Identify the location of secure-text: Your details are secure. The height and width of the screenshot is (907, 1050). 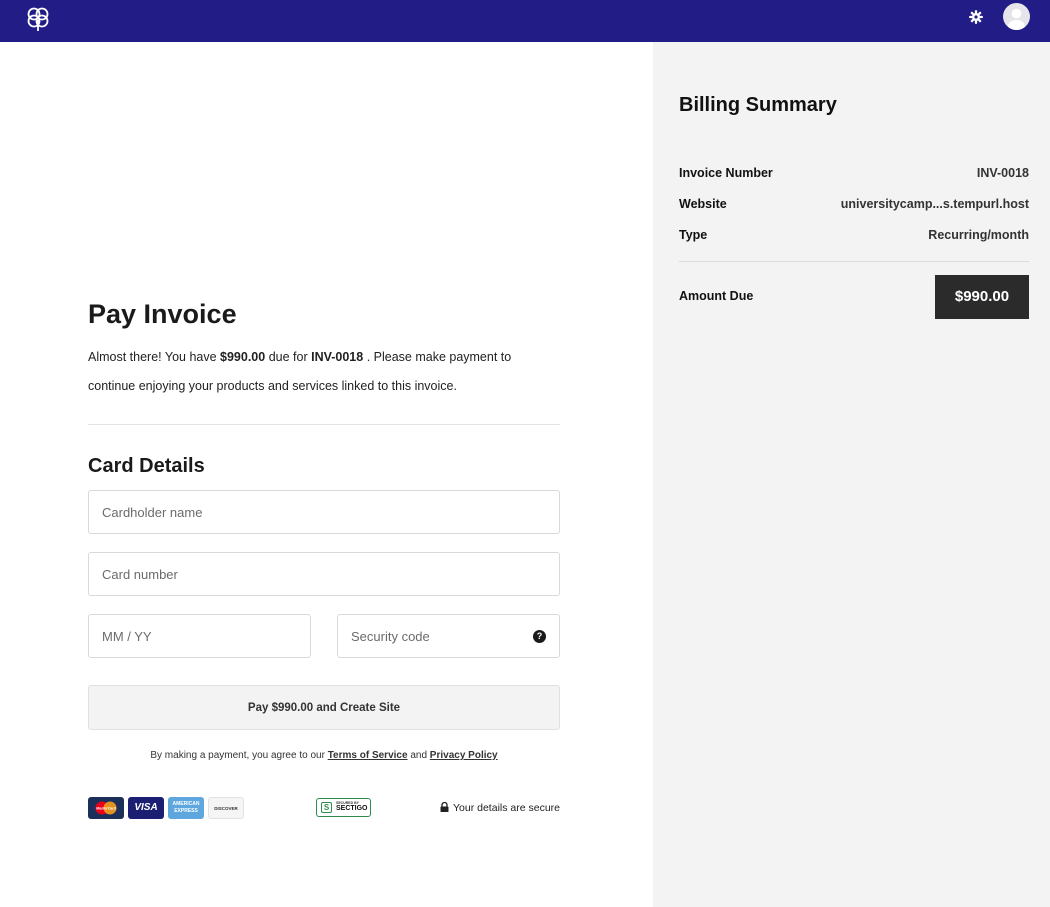
(506, 808).